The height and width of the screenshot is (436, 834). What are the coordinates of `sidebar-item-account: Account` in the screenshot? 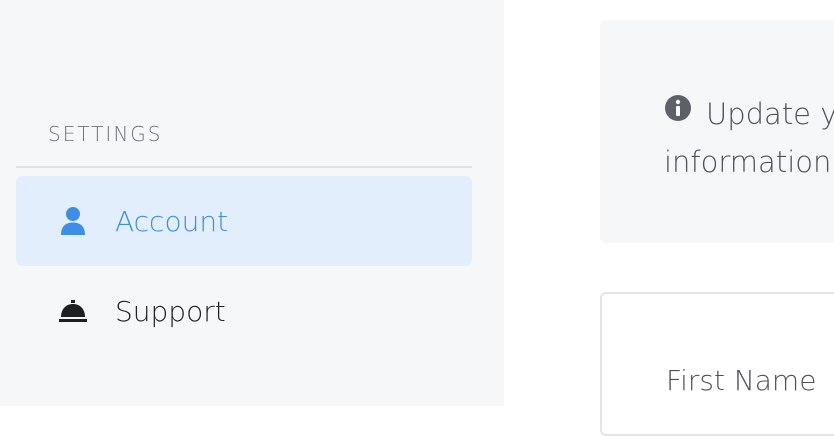 It's located at (244, 221).